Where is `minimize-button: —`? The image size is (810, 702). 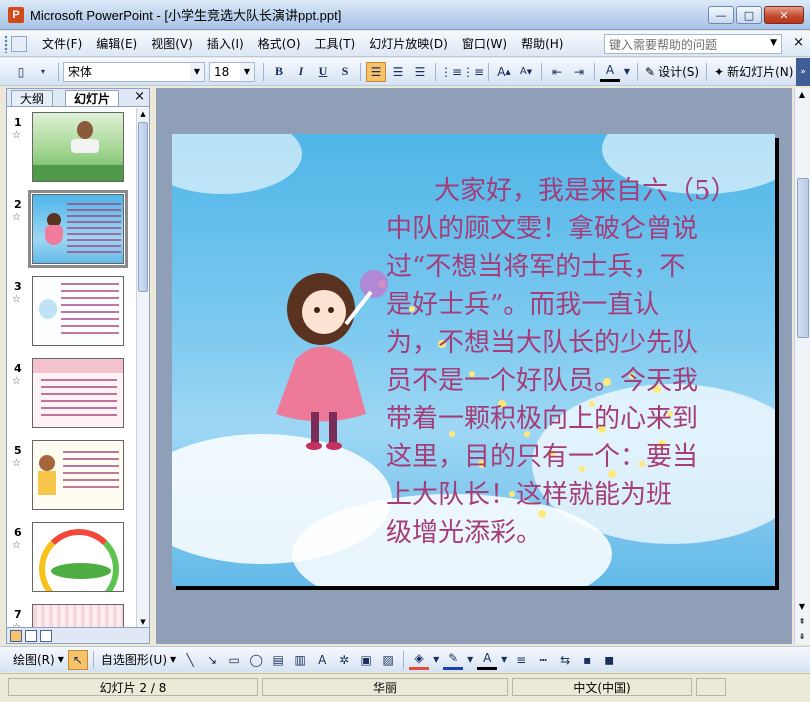 minimize-button: — is located at coordinates (721, 15).